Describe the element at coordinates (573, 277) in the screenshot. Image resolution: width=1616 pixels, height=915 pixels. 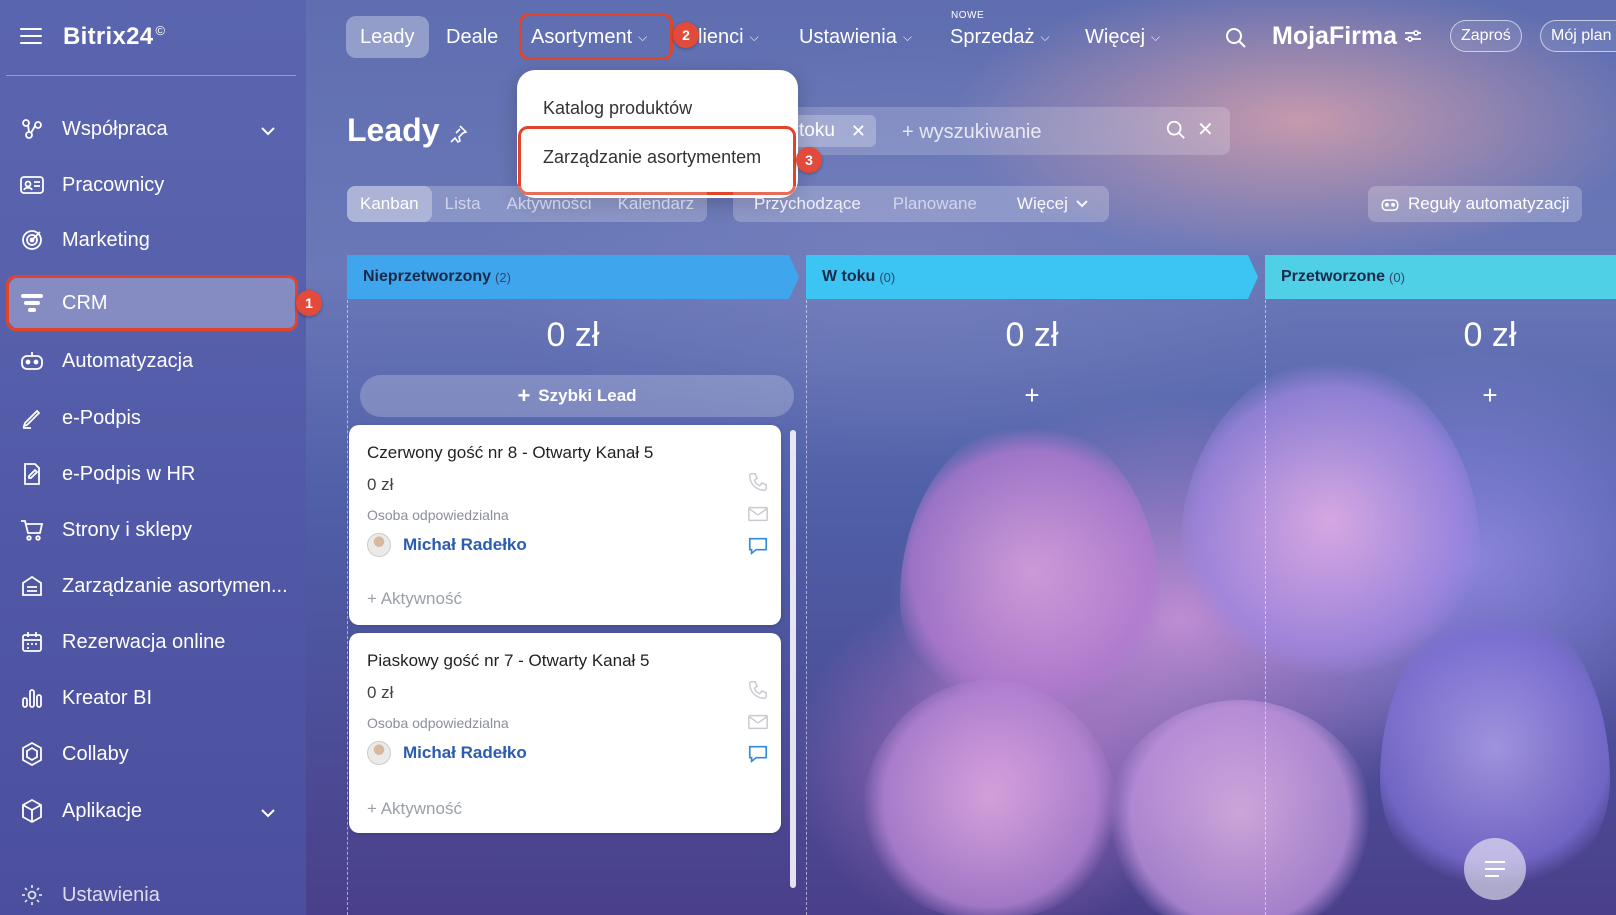
I see `column-header-nieprzetworzony: Nieprzetworzony (2)` at that location.